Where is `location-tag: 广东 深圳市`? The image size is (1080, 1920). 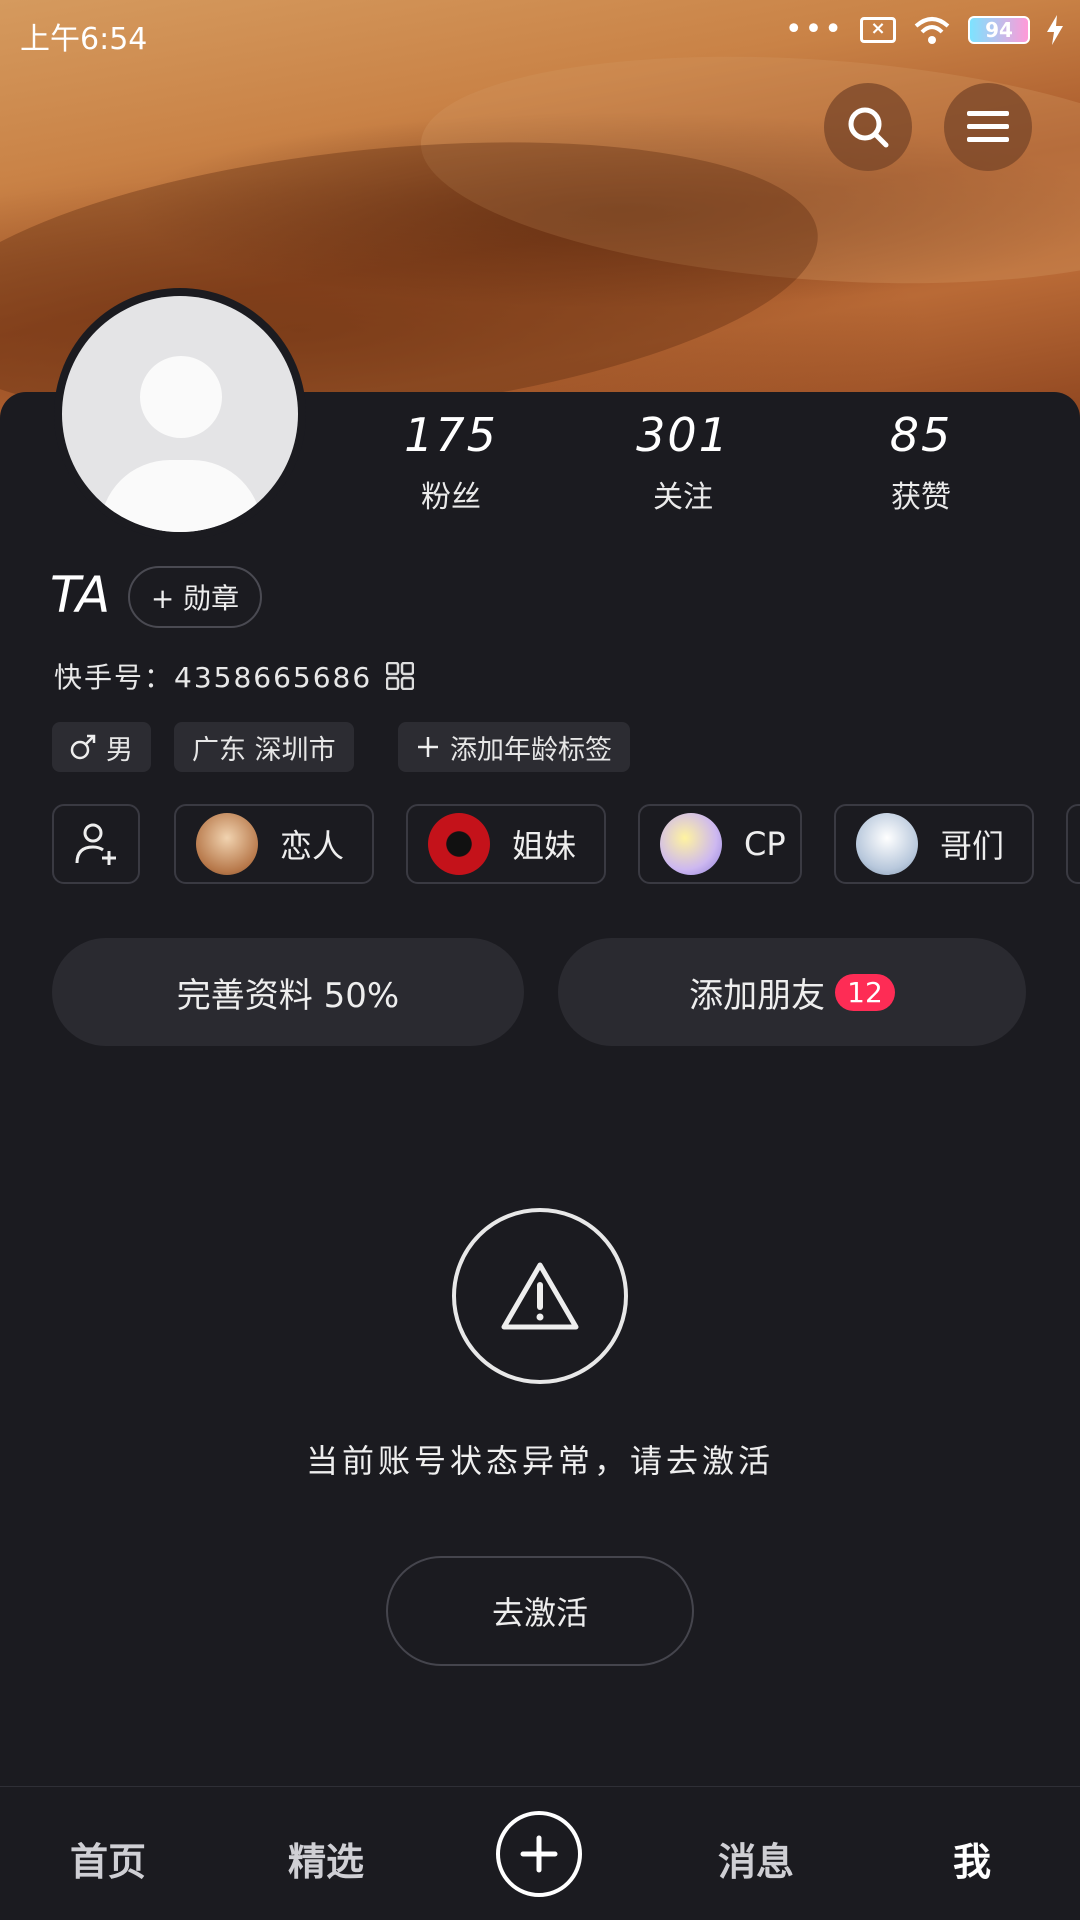
location-tag: 广东 深圳市 is located at coordinates (264, 747).